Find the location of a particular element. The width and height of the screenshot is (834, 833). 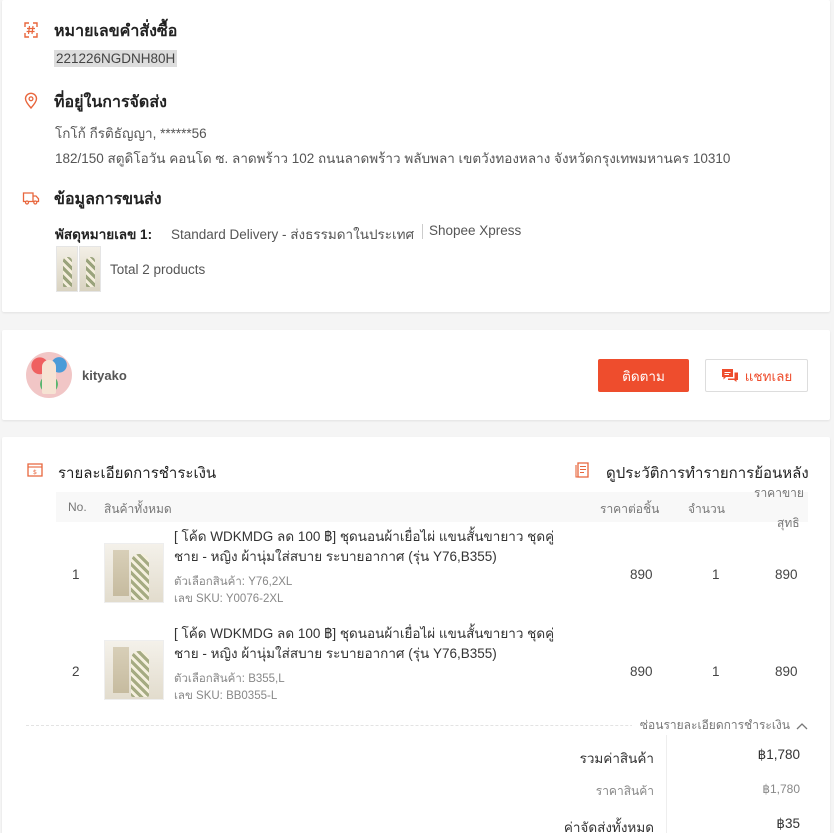

history-link: ดูประวัติการทำรายการย้อนหลัง is located at coordinates (707, 473).